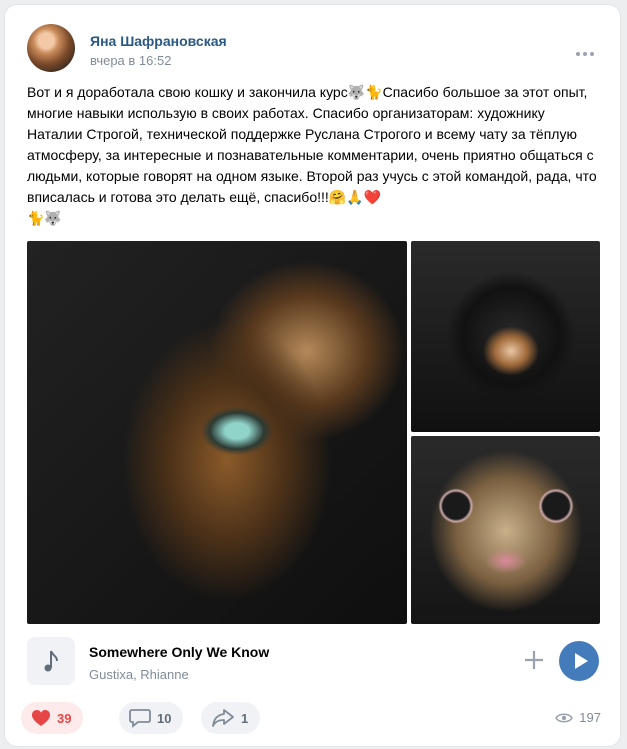 This screenshot has height=749, width=627. Describe the element at coordinates (505, 336) in the screenshot. I see `photo-dog` at that location.